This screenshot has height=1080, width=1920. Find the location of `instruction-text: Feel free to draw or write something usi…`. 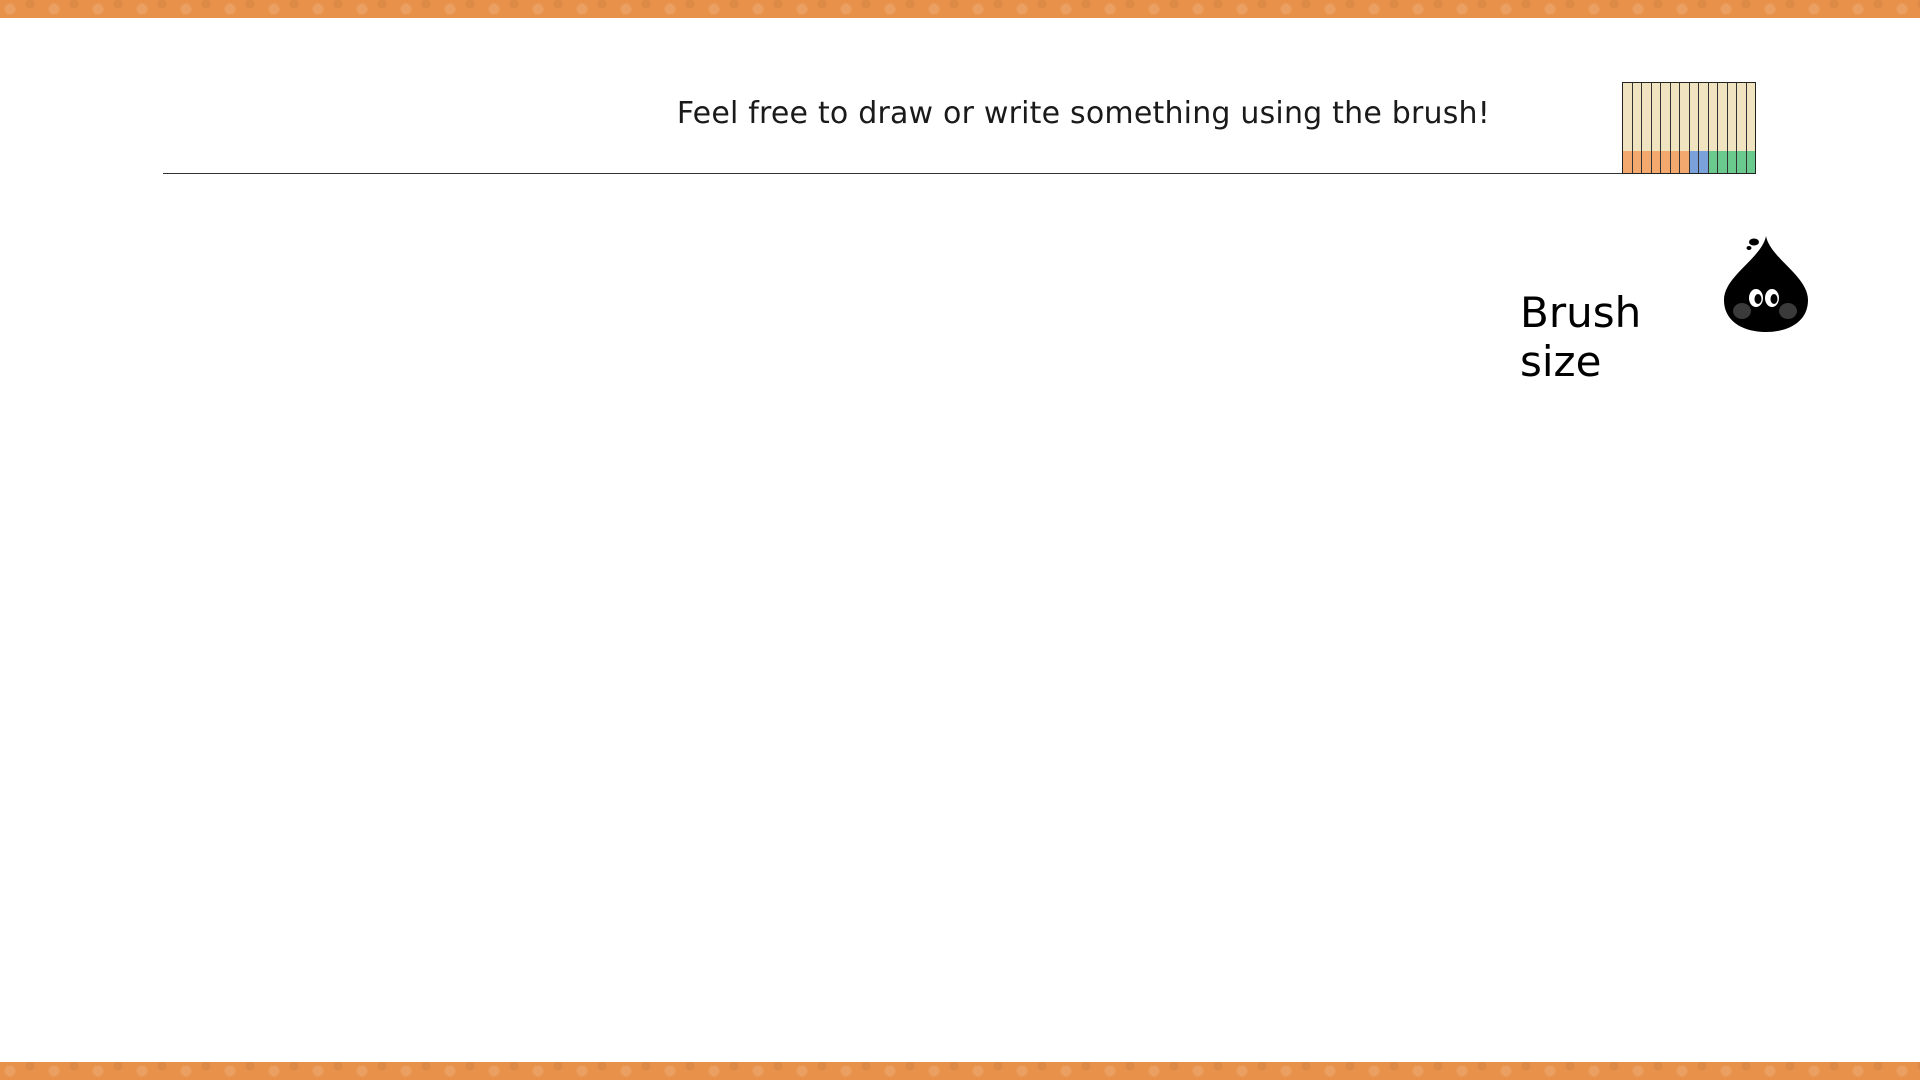

instruction-text: Feel free to draw or write something usi… is located at coordinates (1083, 113).